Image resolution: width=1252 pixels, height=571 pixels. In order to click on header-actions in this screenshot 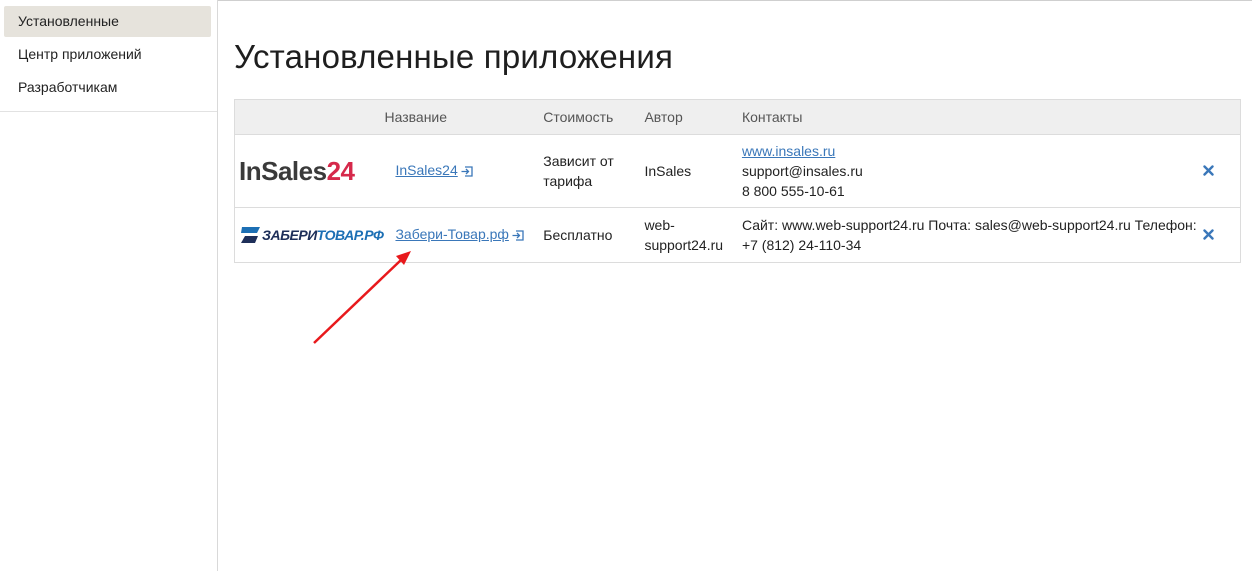, I will do `click(1221, 117)`.